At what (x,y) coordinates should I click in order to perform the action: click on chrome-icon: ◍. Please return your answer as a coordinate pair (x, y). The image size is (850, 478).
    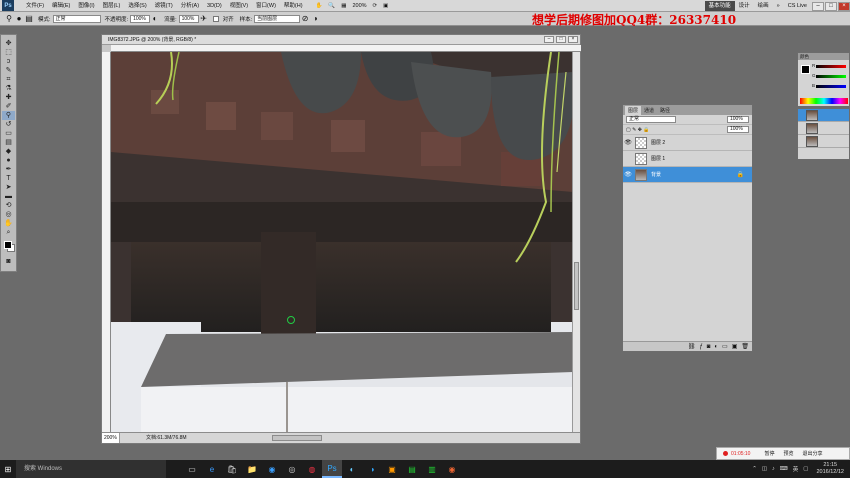
    Looking at the image, I should click on (312, 469).